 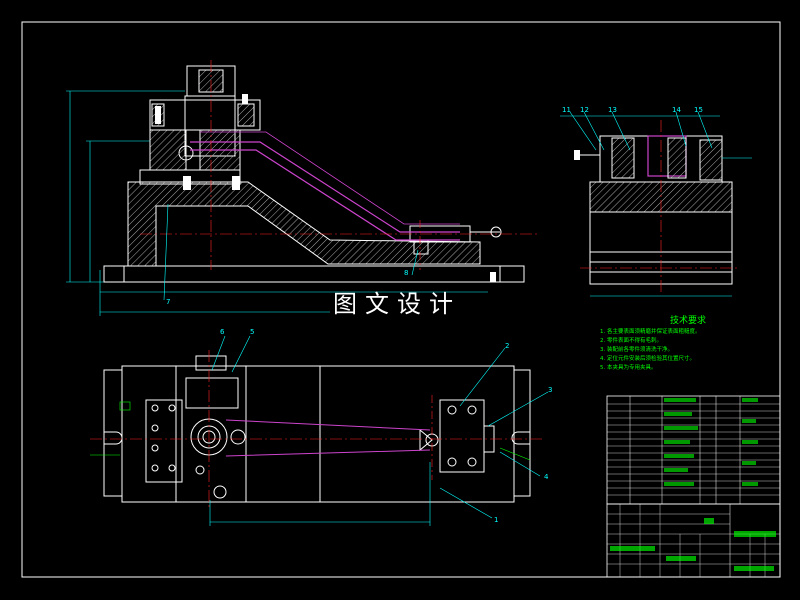 What do you see at coordinates (584, 110) in the screenshot?
I see `callout-12: 12` at bounding box center [584, 110].